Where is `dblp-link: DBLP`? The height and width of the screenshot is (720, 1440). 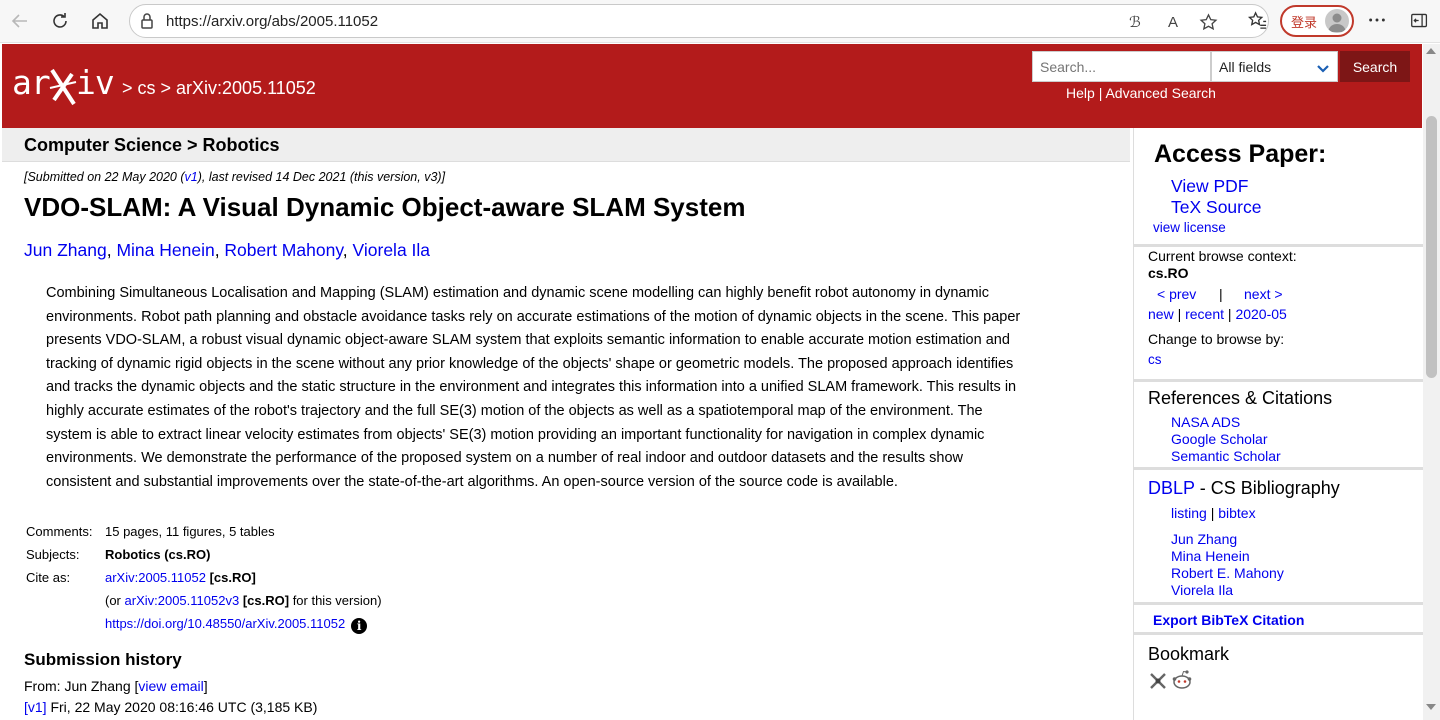
dblp-link: DBLP is located at coordinates (1171, 488).